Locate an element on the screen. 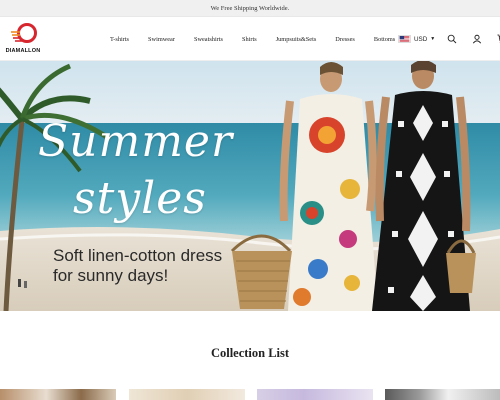  logo-mark-icon is located at coordinates (24, 33).